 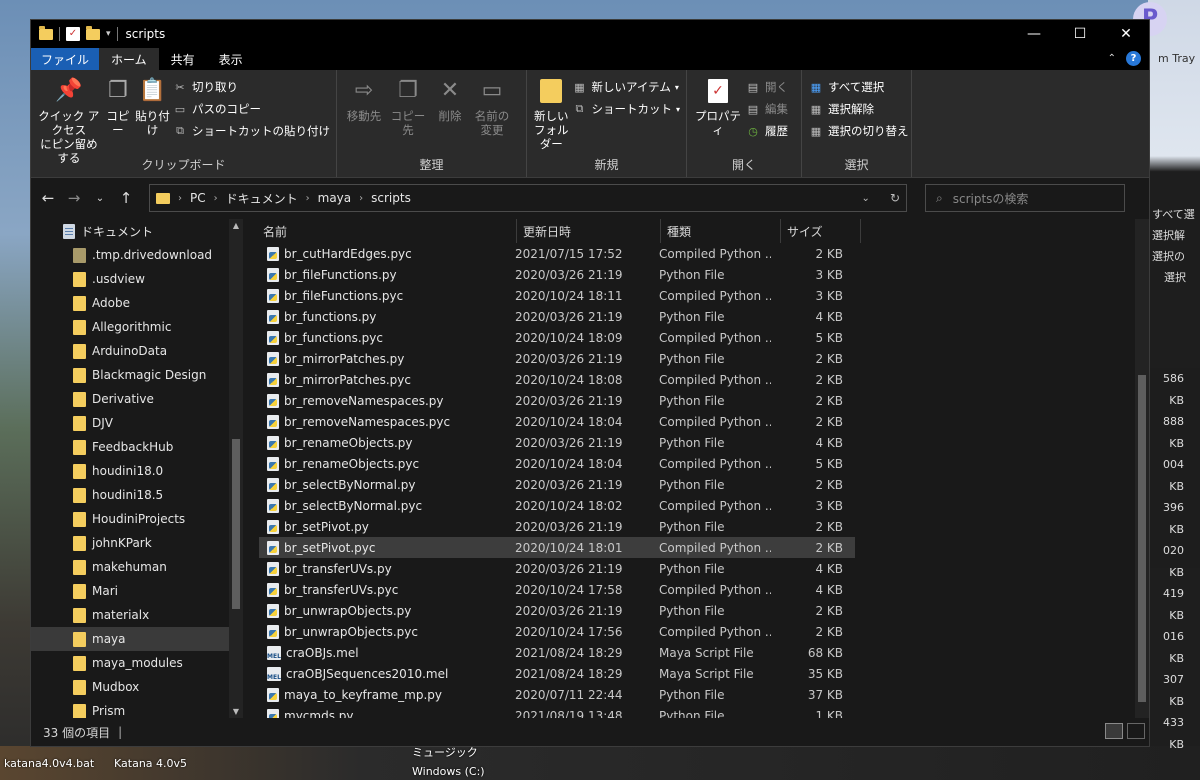 I want to click on select-all-button: ▦ すべて選択, so click(x=858, y=87).